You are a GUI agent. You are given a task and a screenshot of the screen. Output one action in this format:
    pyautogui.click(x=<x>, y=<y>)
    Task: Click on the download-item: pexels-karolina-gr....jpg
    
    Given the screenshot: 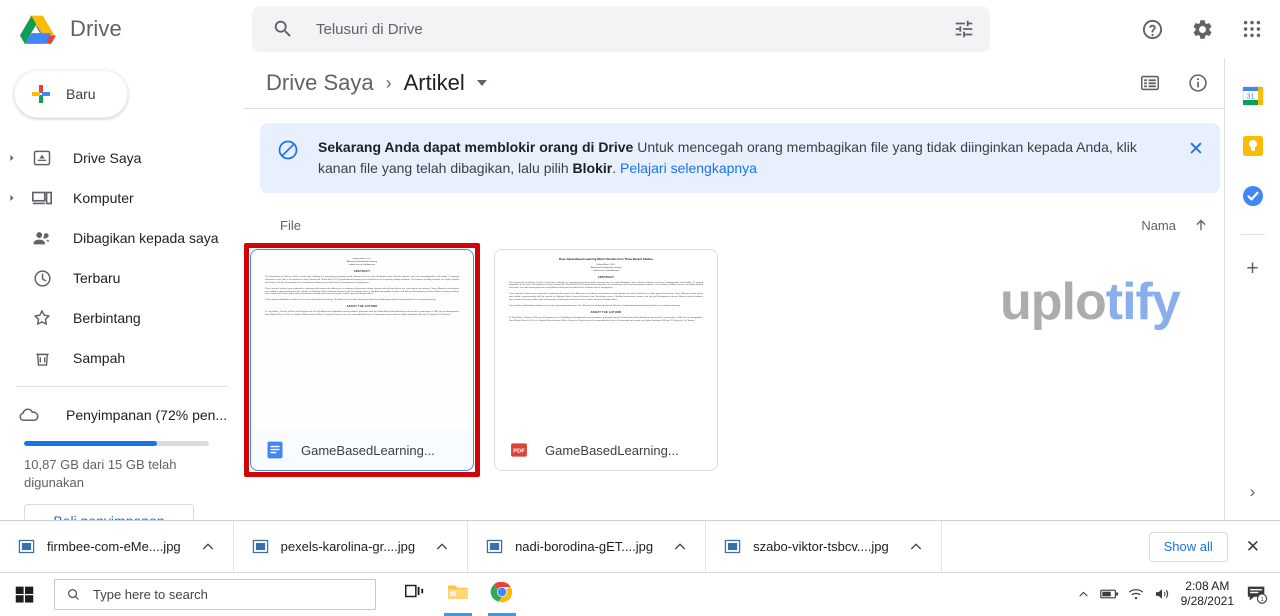 What is the action you would take?
    pyautogui.click(x=351, y=546)
    